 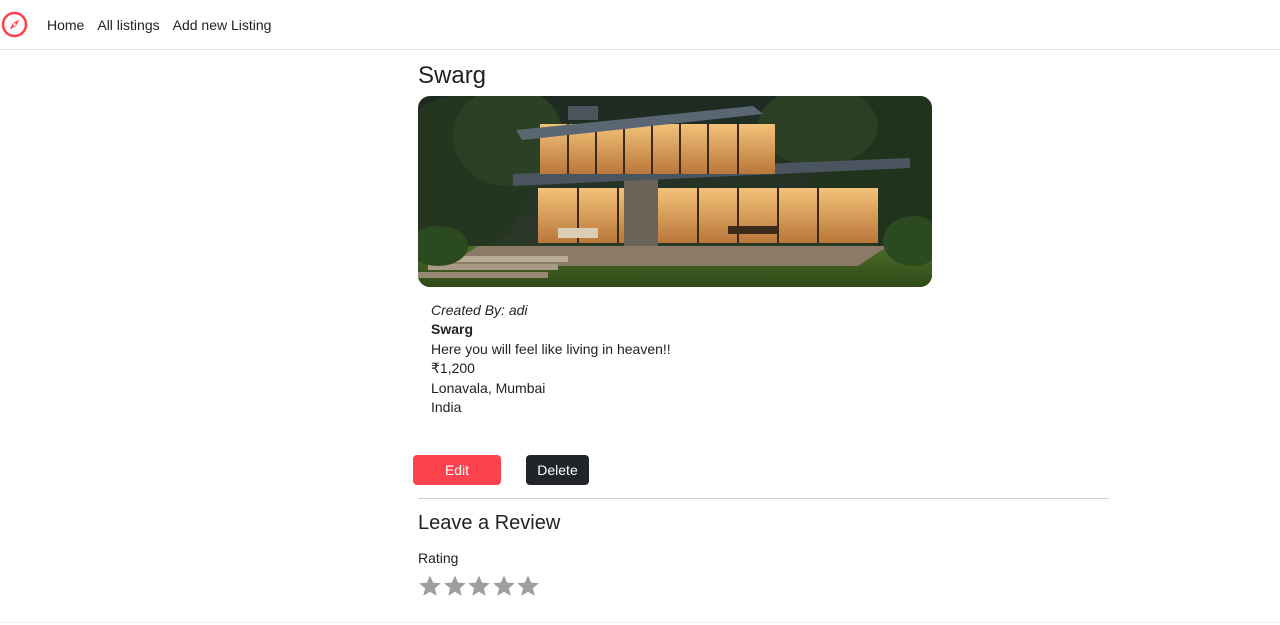 What do you see at coordinates (453, 368) in the screenshot?
I see `listing-price: ₹1,200` at bounding box center [453, 368].